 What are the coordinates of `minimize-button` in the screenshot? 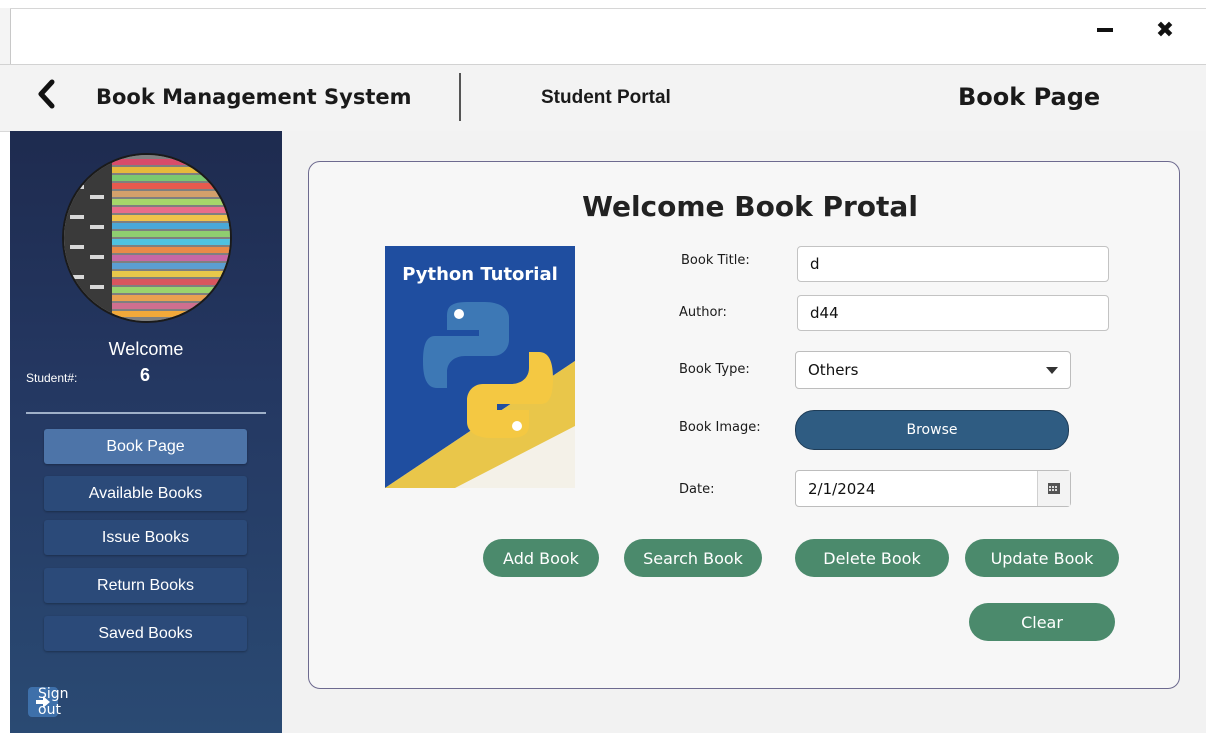 It's located at (1105, 30).